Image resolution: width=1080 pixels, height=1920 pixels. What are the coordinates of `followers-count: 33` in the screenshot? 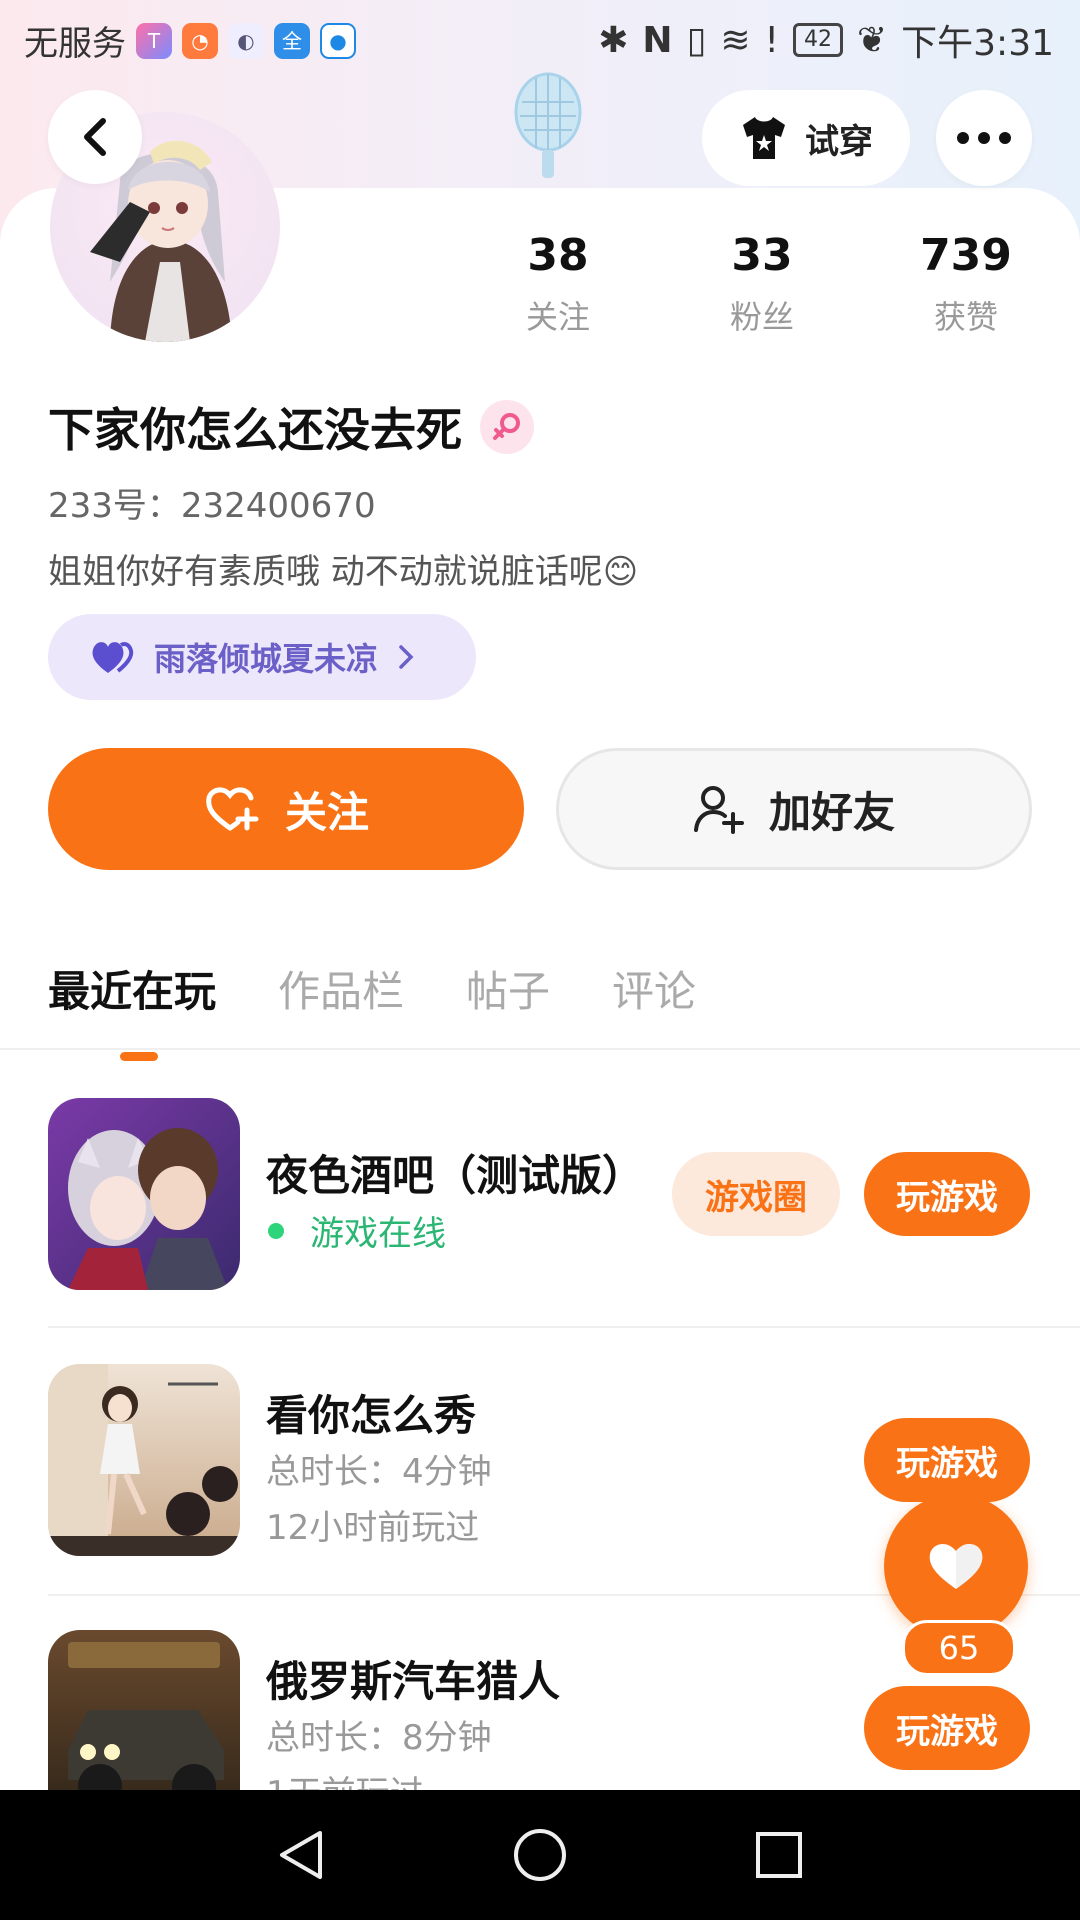 It's located at (762, 255).